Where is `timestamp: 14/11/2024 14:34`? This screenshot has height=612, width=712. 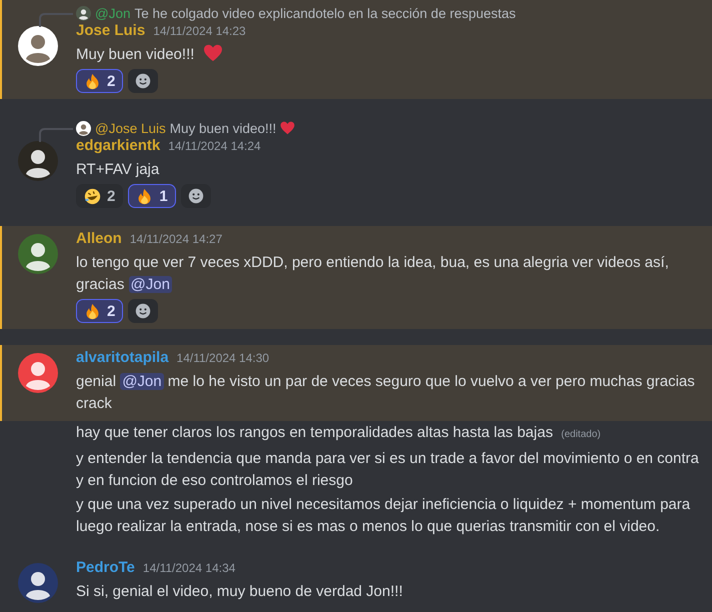
timestamp: 14/11/2024 14:34 is located at coordinates (189, 568).